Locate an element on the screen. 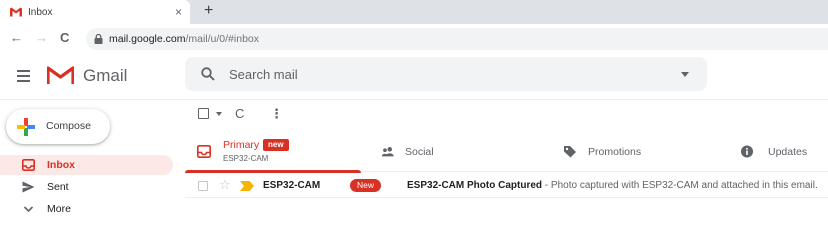 Image resolution: width=828 pixels, height=240 pixels. email-subject: ESP32-CAM Photo Captured is located at coordinates (475, 185).